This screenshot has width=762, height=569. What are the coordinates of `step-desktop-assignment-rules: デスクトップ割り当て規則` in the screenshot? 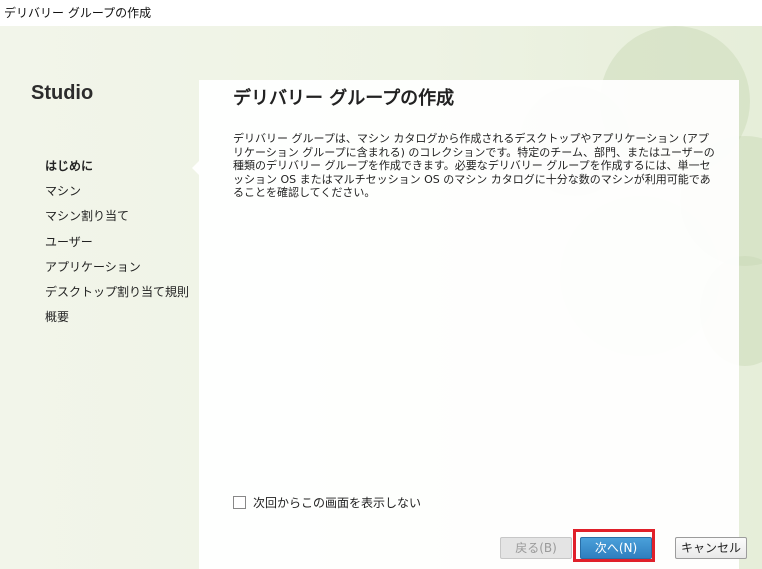 It's located at (117, 296).